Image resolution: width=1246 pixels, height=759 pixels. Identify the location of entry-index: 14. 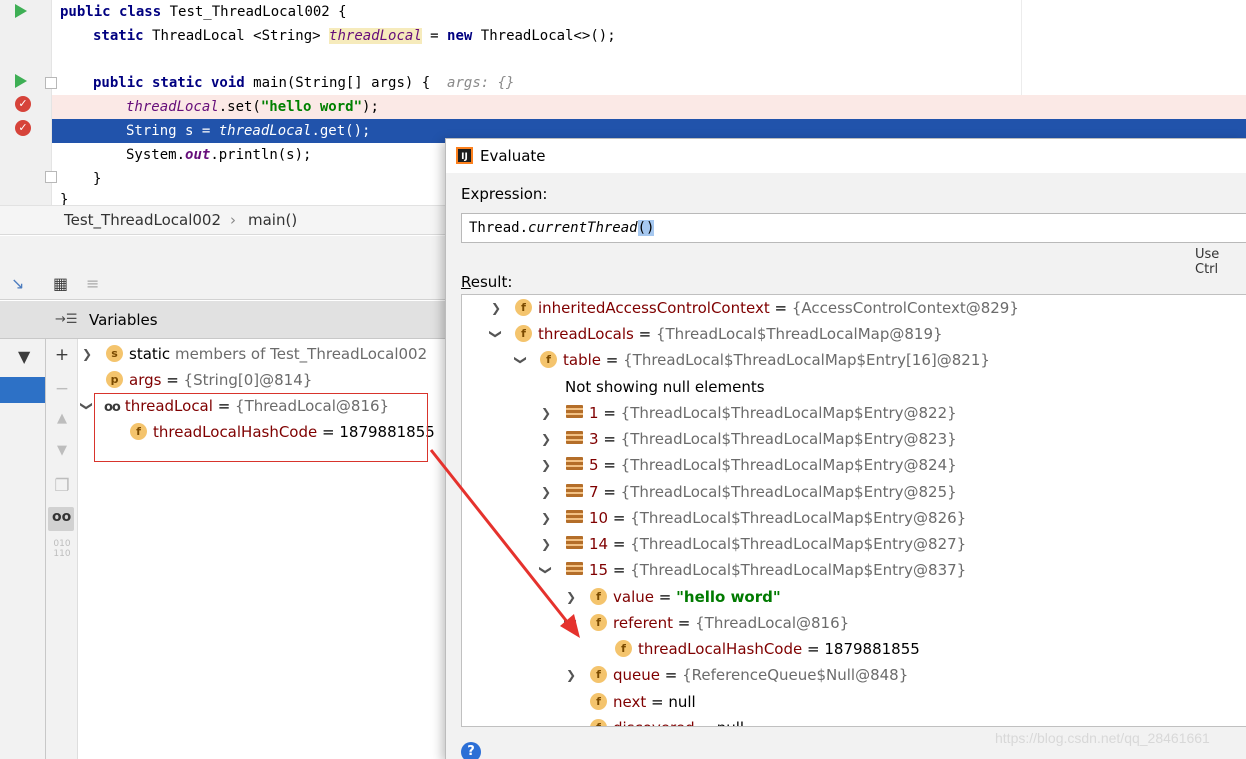
(599, 544).